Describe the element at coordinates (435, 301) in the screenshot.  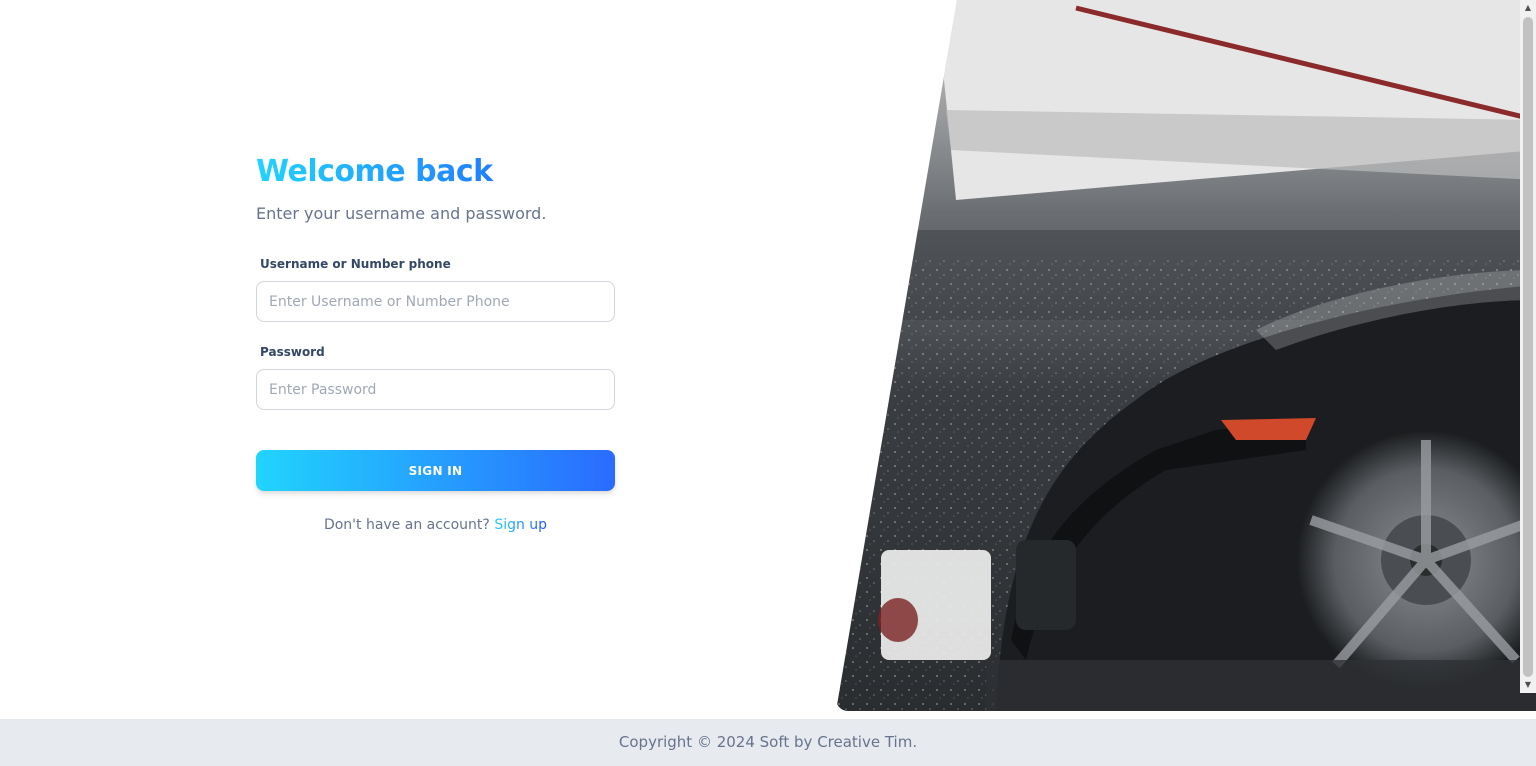
I see `username-input` at that location.